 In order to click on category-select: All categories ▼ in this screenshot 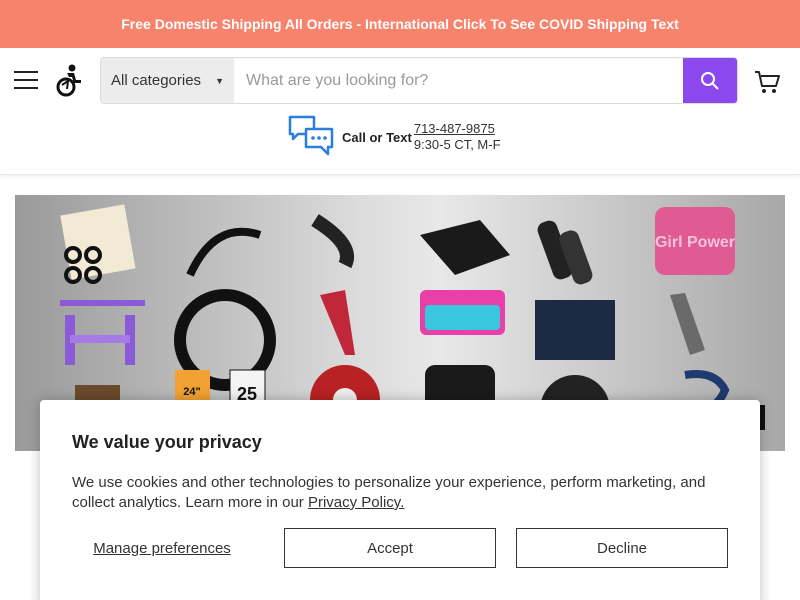, I will do `click(167, 80)`.